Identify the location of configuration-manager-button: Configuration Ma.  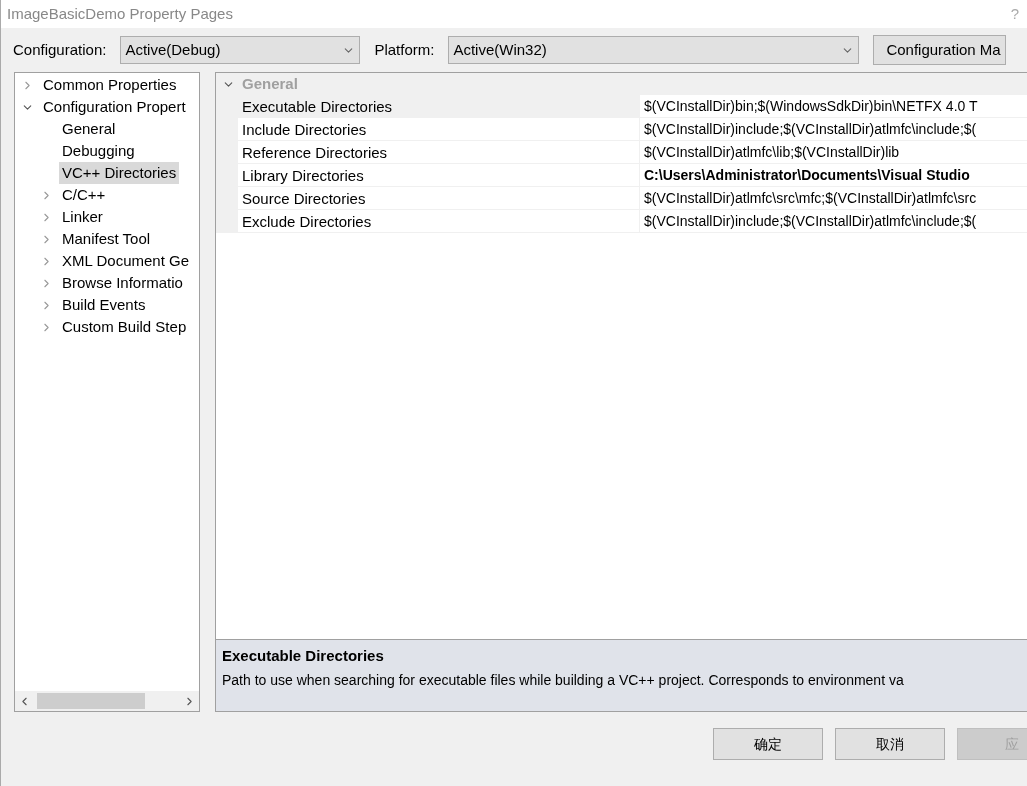
(939, 50).